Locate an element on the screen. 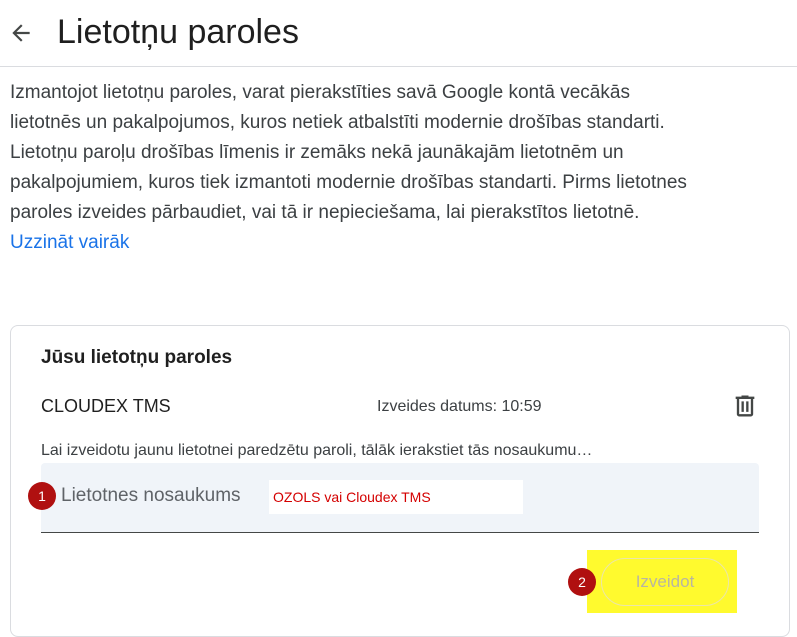 Image resolution: width=797 pixels, height=637 pixels. step-2-badge: 2 is located at coordinates (582, 582).